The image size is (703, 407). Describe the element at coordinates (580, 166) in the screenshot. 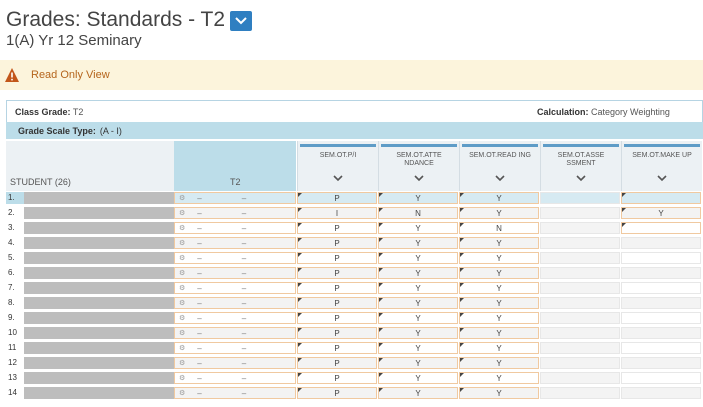

I see `standard-column-header: SEM.OT.ASSE SSMENT` at that location.